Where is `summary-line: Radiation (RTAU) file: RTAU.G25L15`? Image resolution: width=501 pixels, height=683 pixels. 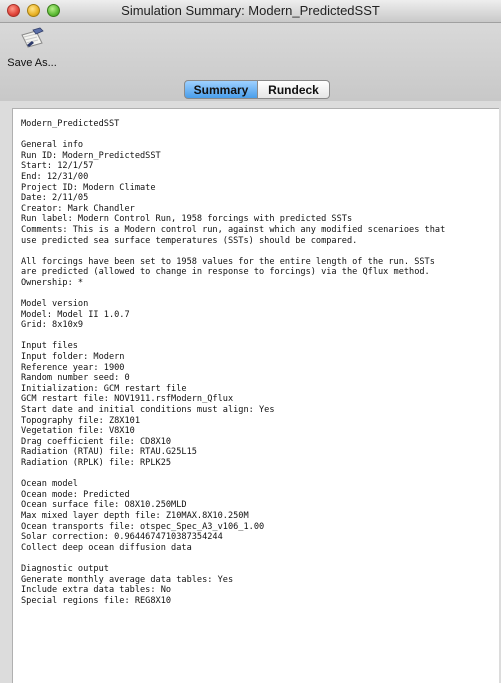 summary-line: Radiation (RTAU) file: RTAU.G25L15 is located at coordinates (109, 452).